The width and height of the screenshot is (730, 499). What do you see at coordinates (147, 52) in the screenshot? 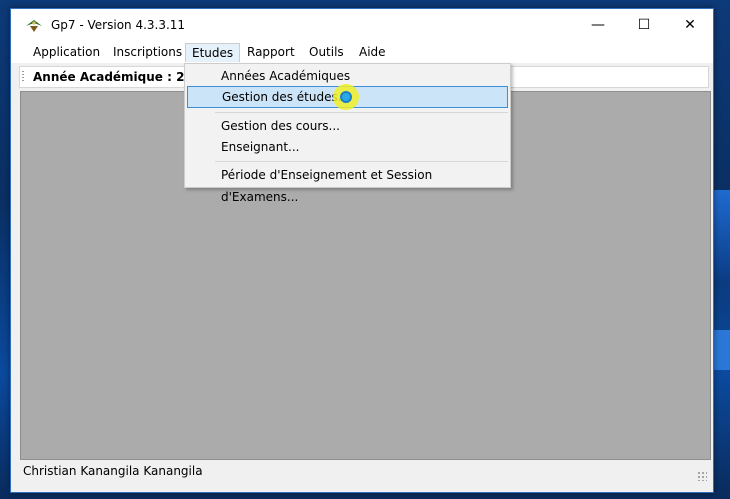
I see `menu-inscriptions: Inscriptions` at bounding box center [147, 52].